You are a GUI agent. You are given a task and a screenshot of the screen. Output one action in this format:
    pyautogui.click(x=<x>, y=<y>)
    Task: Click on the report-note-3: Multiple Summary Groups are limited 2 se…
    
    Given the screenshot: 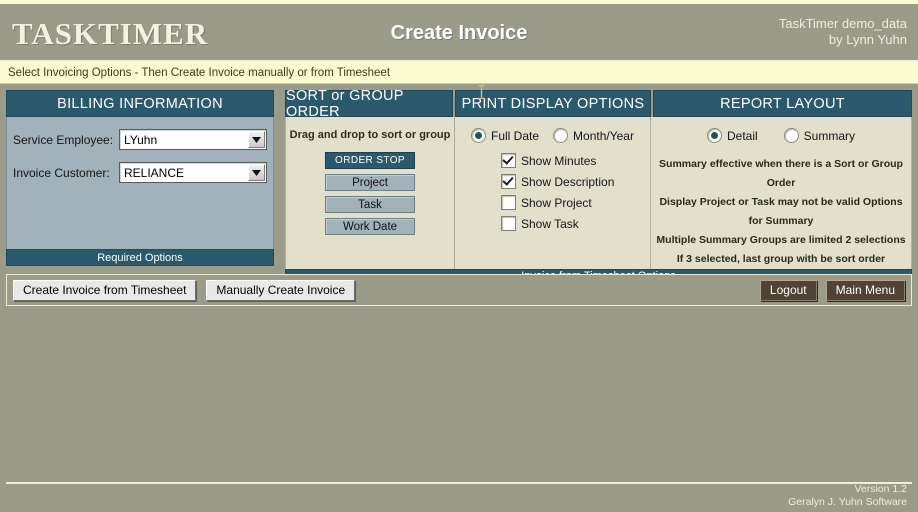 What is the action you would take?
    pyautogui.click(x=781, y=240)
    